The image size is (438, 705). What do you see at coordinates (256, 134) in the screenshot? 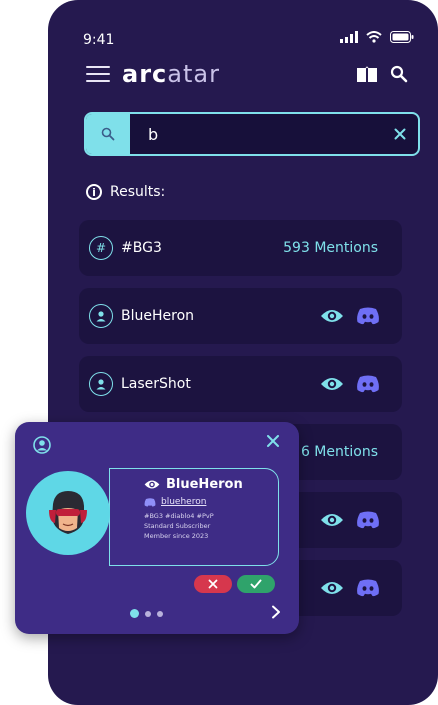
I see `search-input` at bounding box center [256, 134].